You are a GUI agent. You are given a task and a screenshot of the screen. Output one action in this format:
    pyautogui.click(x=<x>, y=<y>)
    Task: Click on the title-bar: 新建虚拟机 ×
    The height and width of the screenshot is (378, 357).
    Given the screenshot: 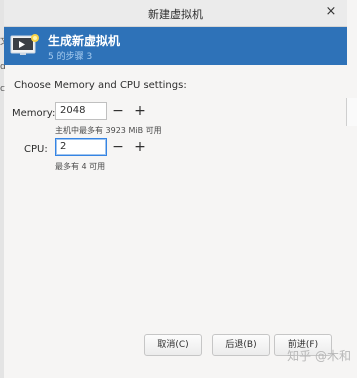 What is the action you would take?
    pyautogui.click(x=175, y=13)
    